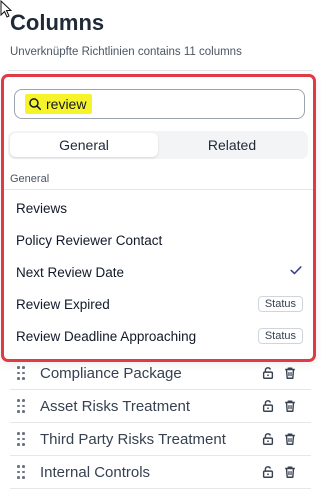 Image resolution: width=321 pixels, height=500 pixels. What do you see at coordinates (84, 145) in the screenshot?
I see `tab-general: General` at bounding box center [84, 145].